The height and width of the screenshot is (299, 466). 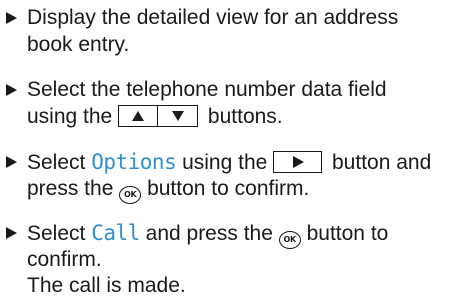 What do you see at coordinates (70, 116) in the screenshot?
I see `step-2-line-2-before: using the` at bounding box center [70, 116].